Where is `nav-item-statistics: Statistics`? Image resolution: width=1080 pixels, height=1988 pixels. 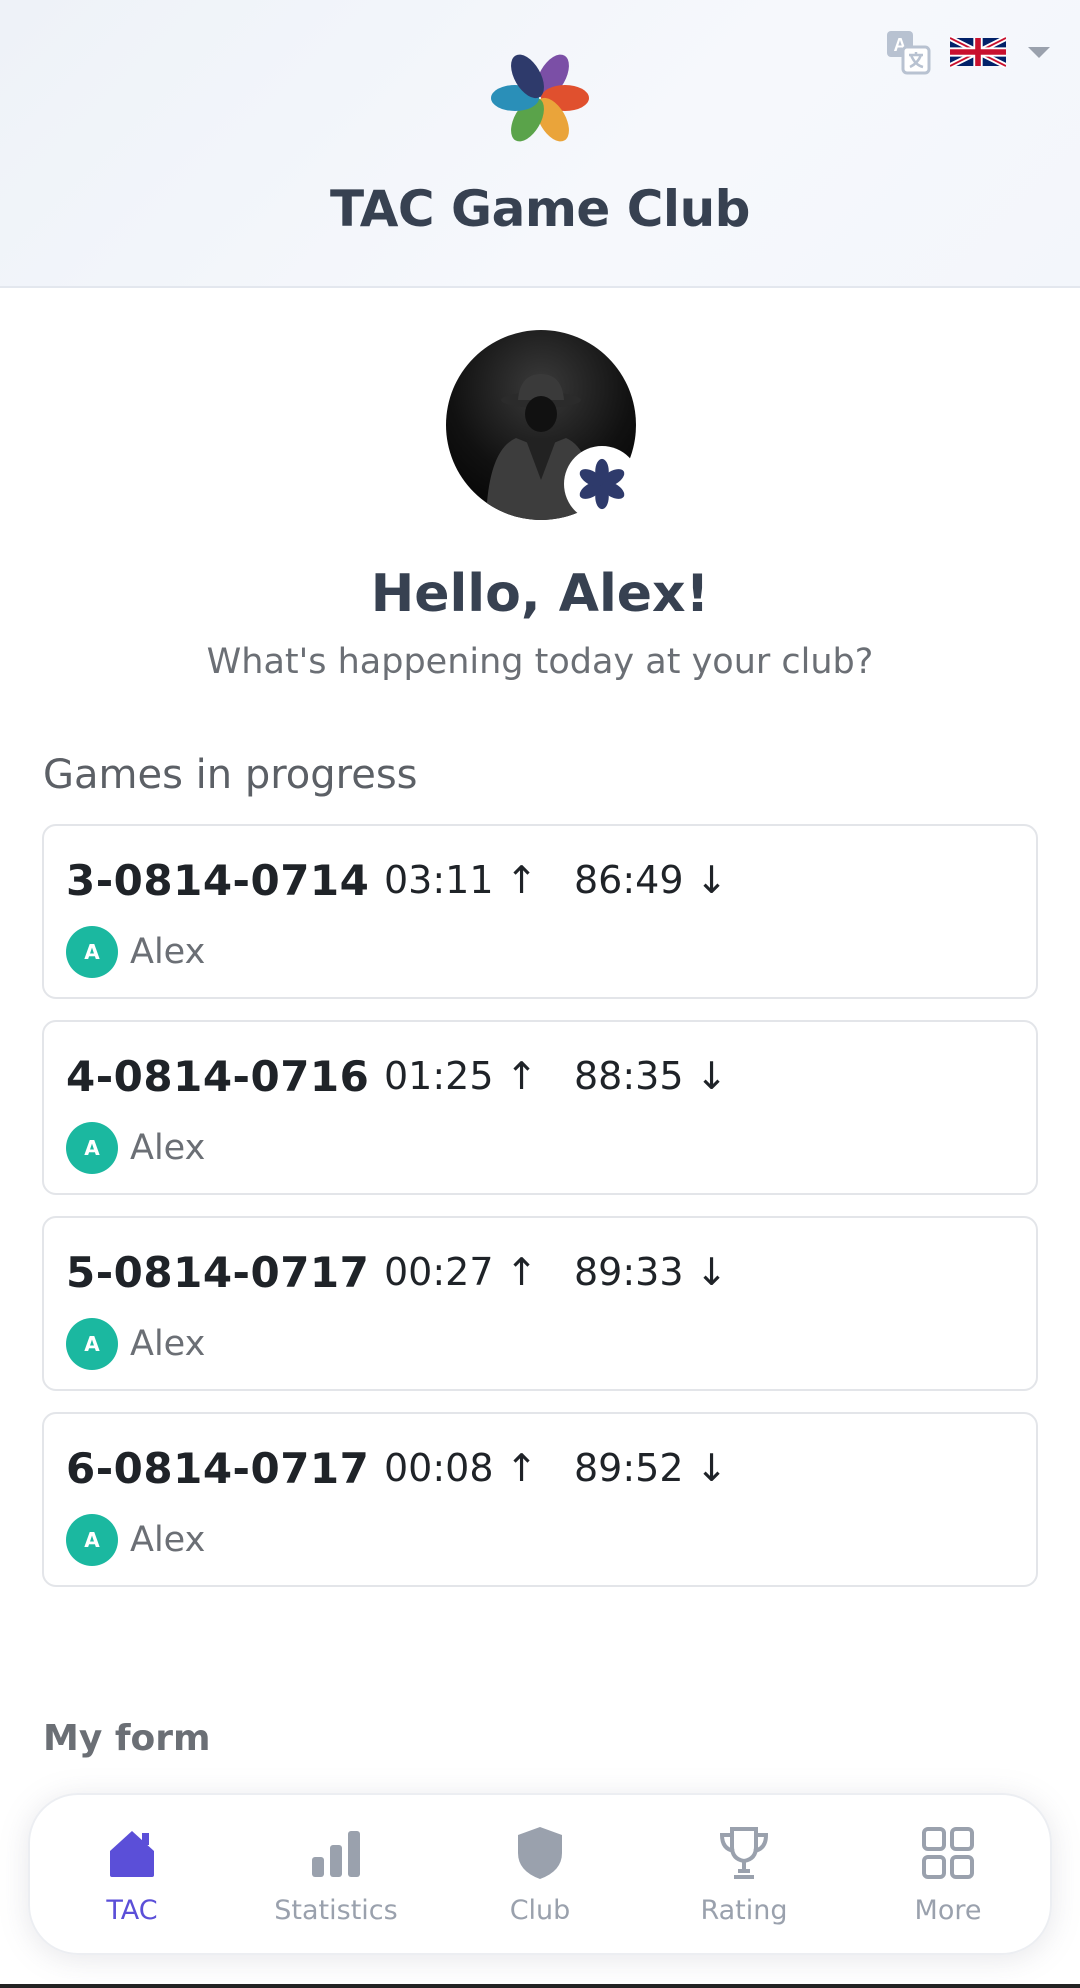 nav-item-statistics: Statistics is located at coordinates (336, 1874).